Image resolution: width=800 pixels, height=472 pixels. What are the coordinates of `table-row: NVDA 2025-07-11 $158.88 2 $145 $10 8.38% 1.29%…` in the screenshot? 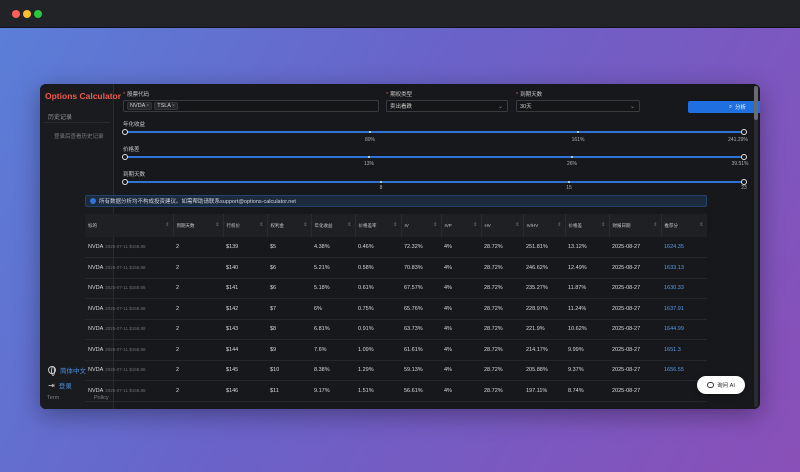 It's located at (396, 370).